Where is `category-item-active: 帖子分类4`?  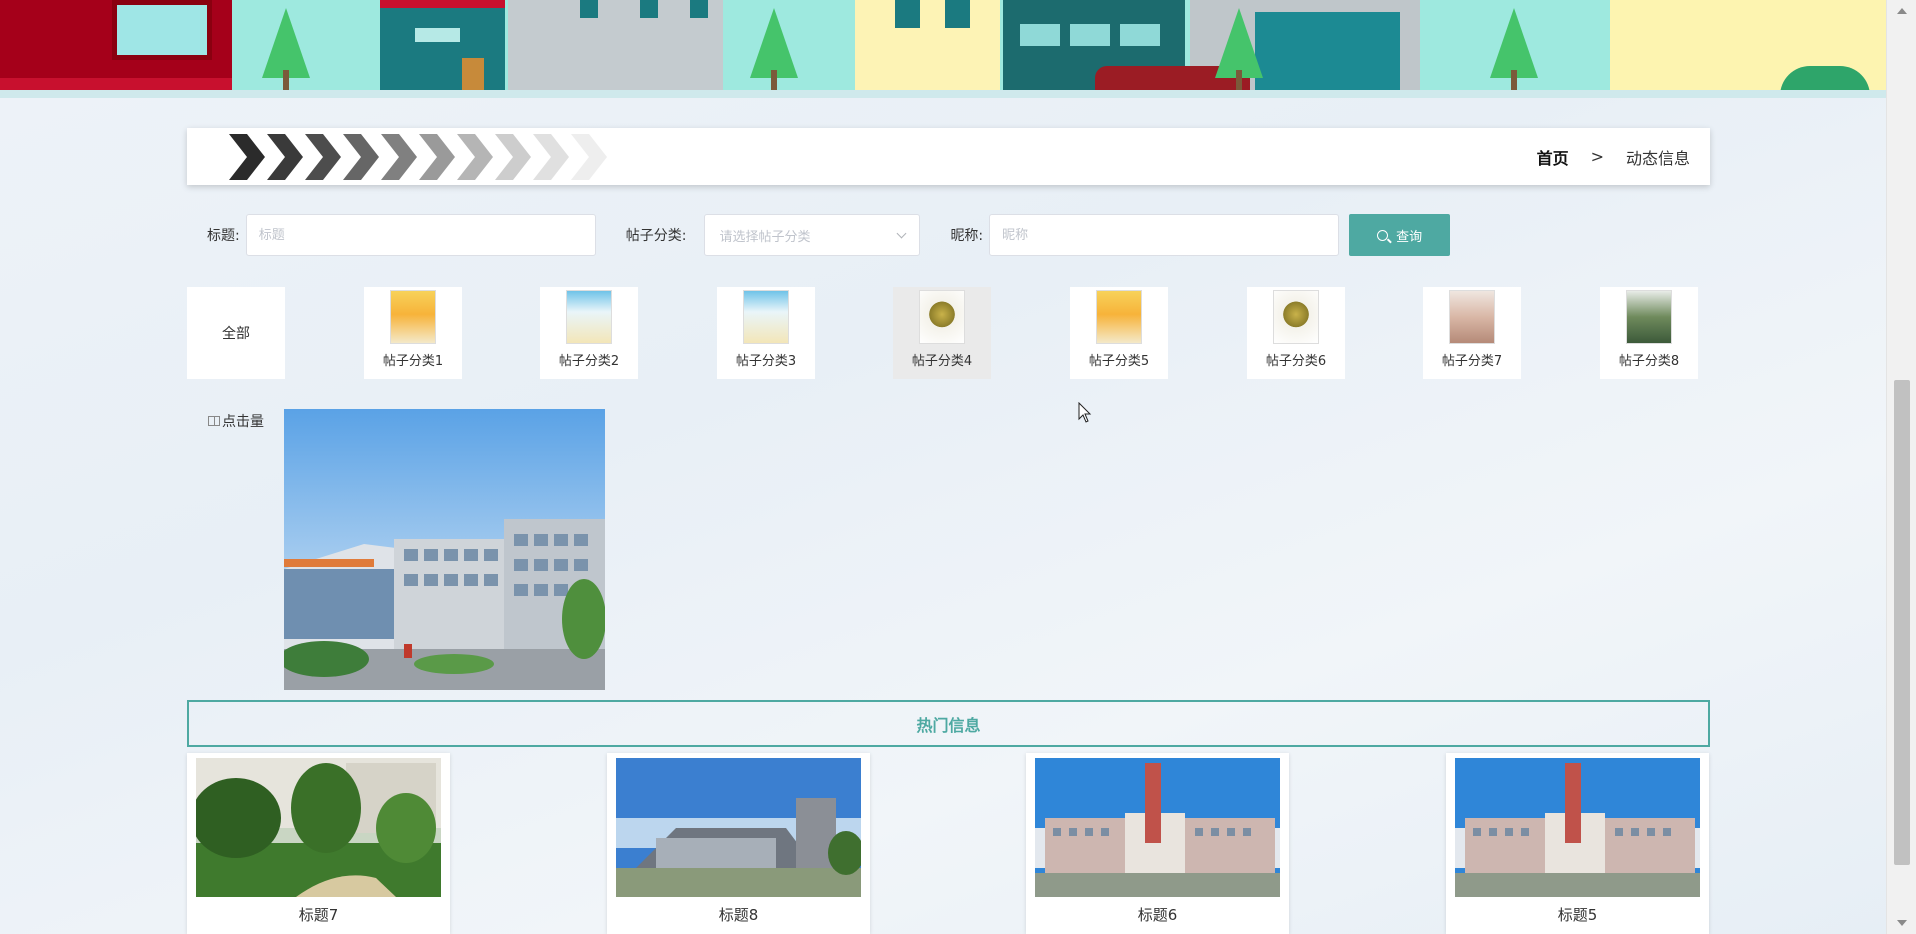 category-item-active: 帖子分类4 is located at coordinates (942, 333).